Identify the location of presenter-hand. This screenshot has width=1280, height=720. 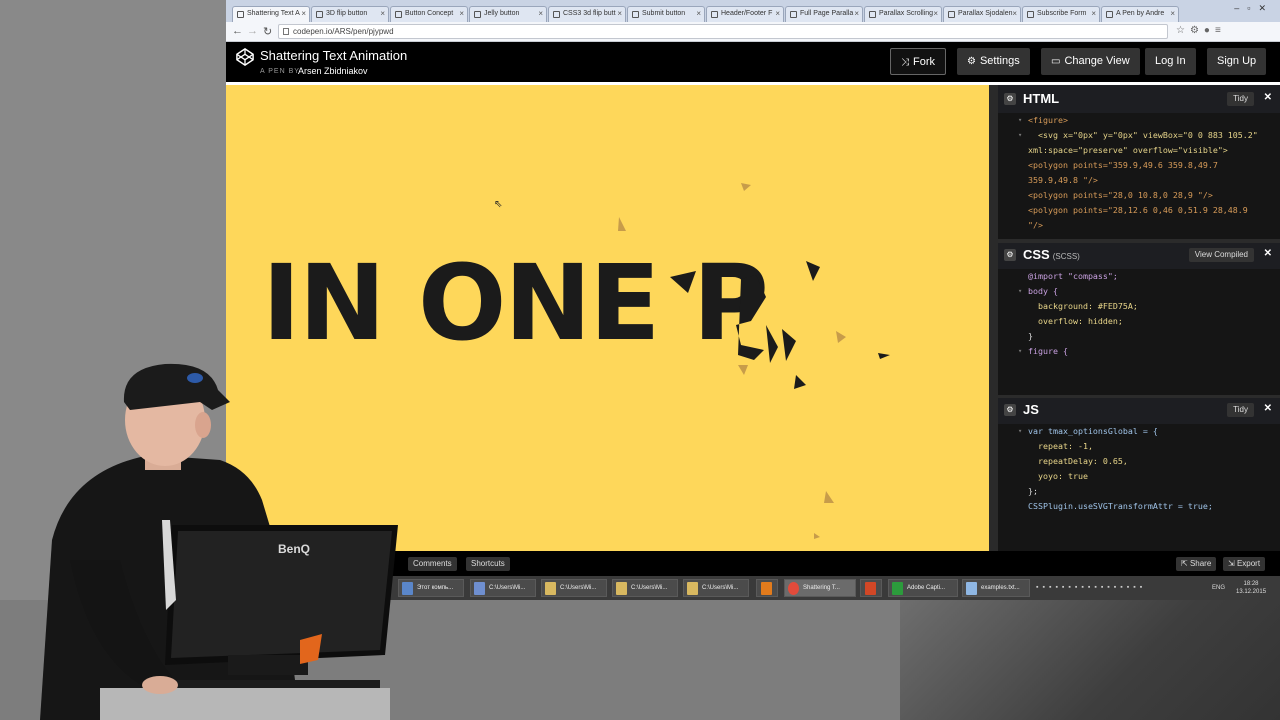
(160, 685).